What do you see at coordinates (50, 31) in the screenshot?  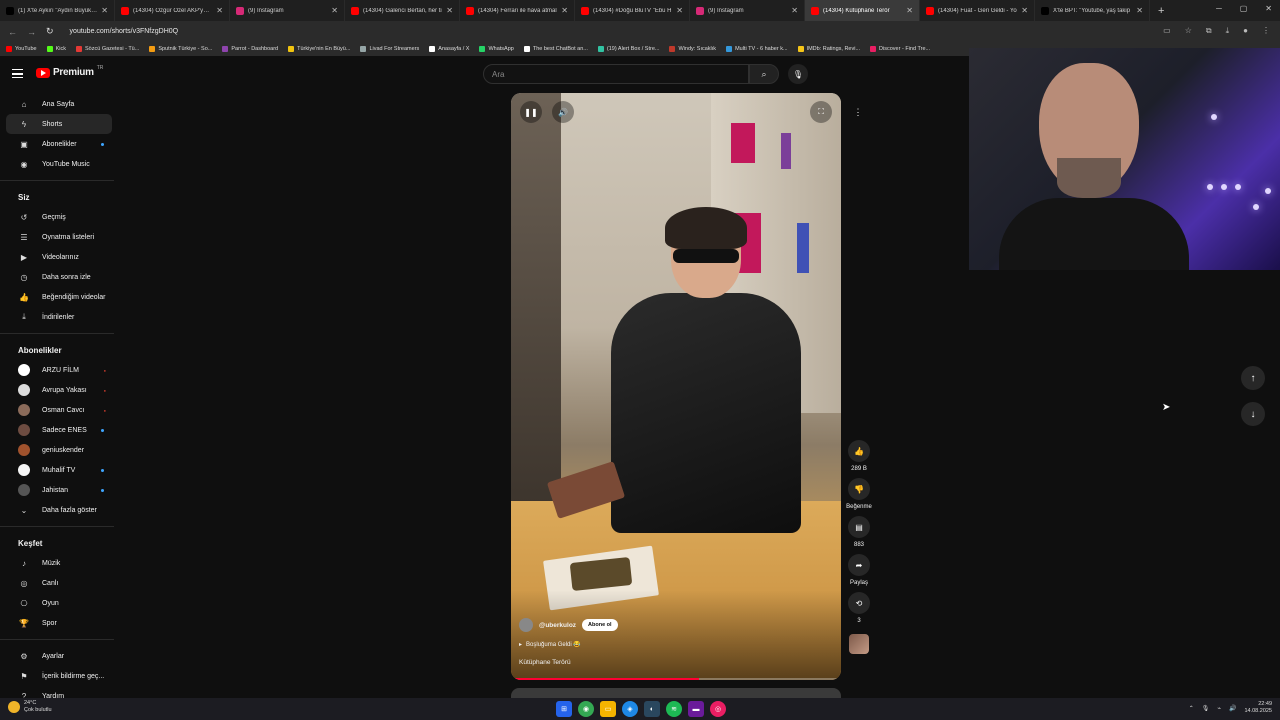 I see `reload-icon: ↻` at bounding box center [50, 31].